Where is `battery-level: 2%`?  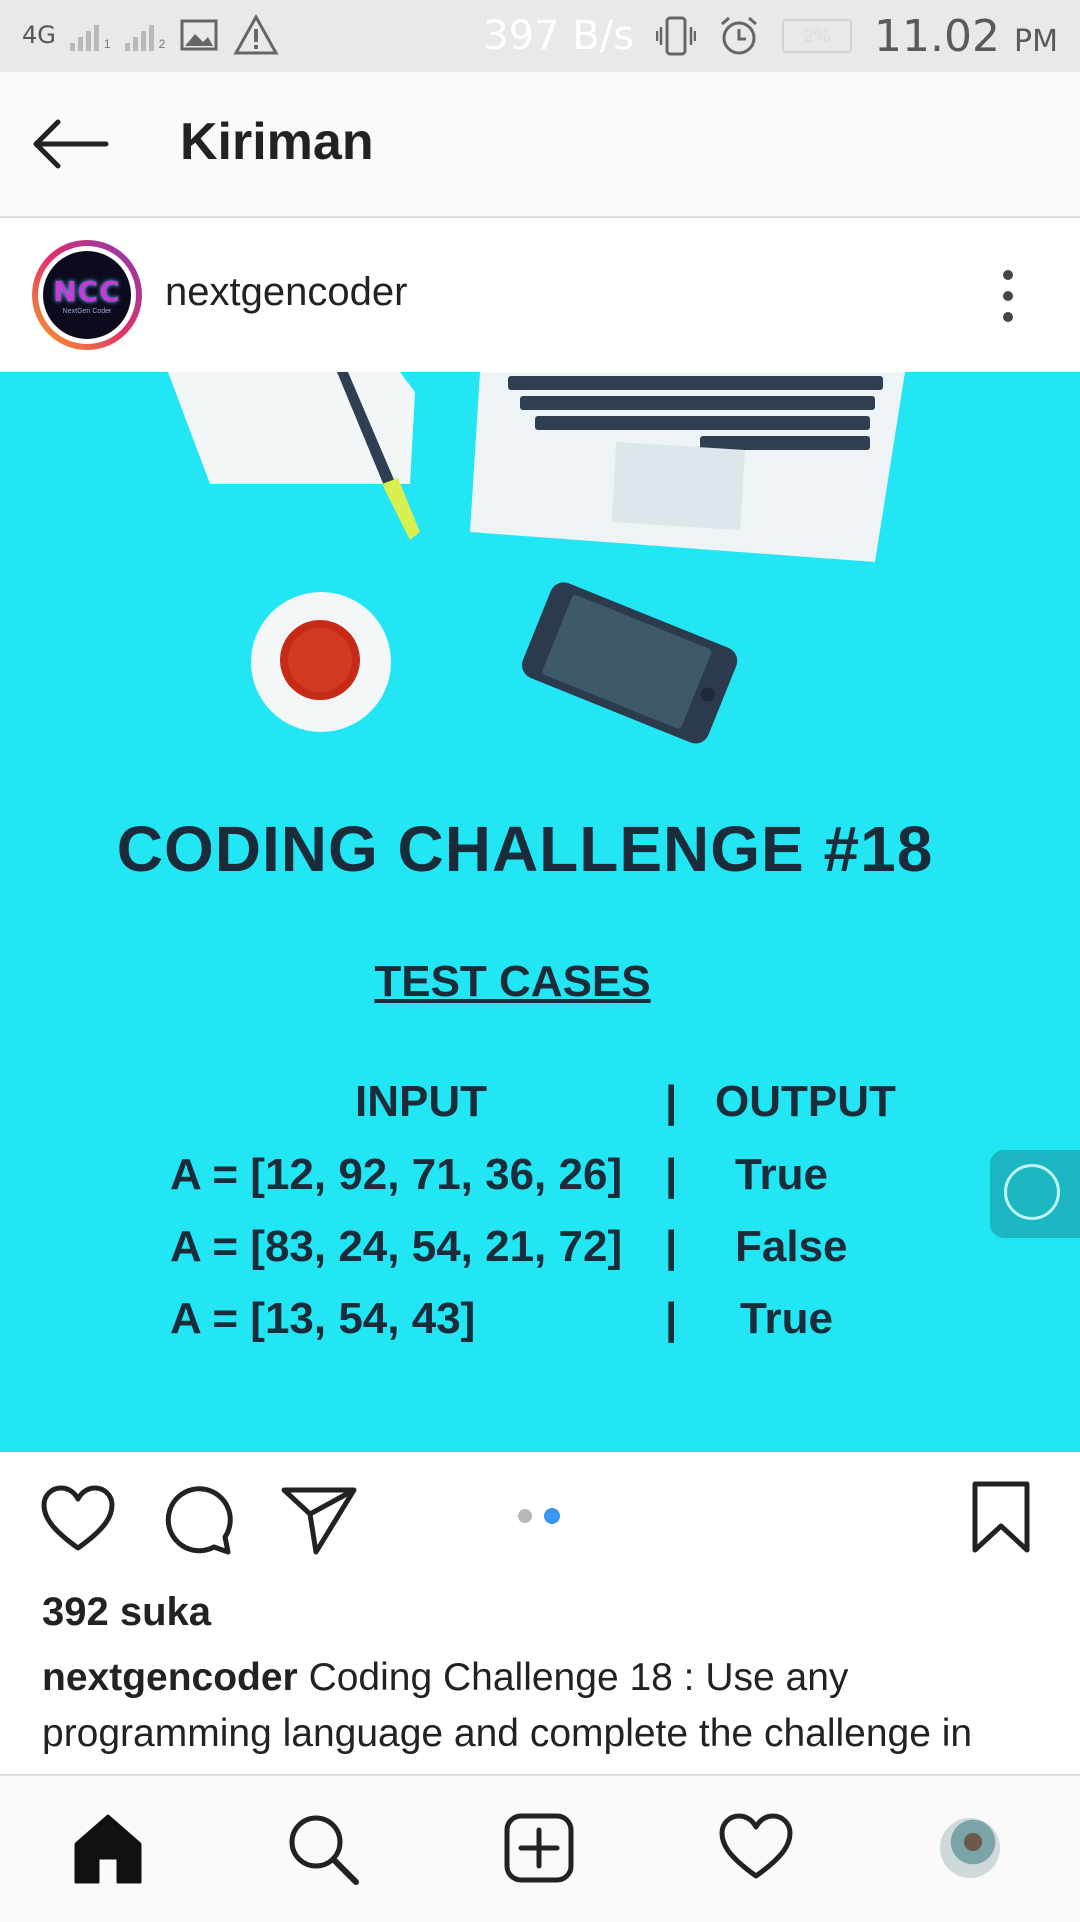
battery-level: 2% is located at coordinates (817, 35).